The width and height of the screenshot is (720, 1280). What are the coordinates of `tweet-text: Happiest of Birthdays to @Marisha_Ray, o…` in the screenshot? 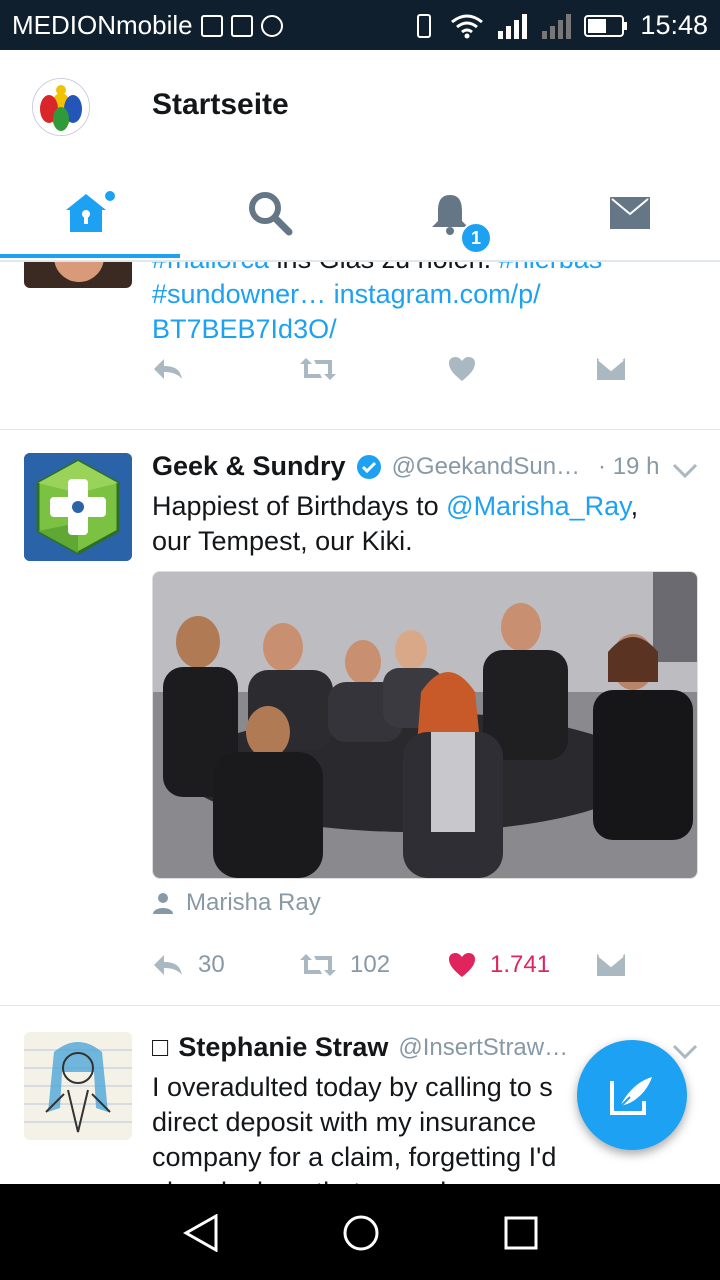 It's located at (395, 524).